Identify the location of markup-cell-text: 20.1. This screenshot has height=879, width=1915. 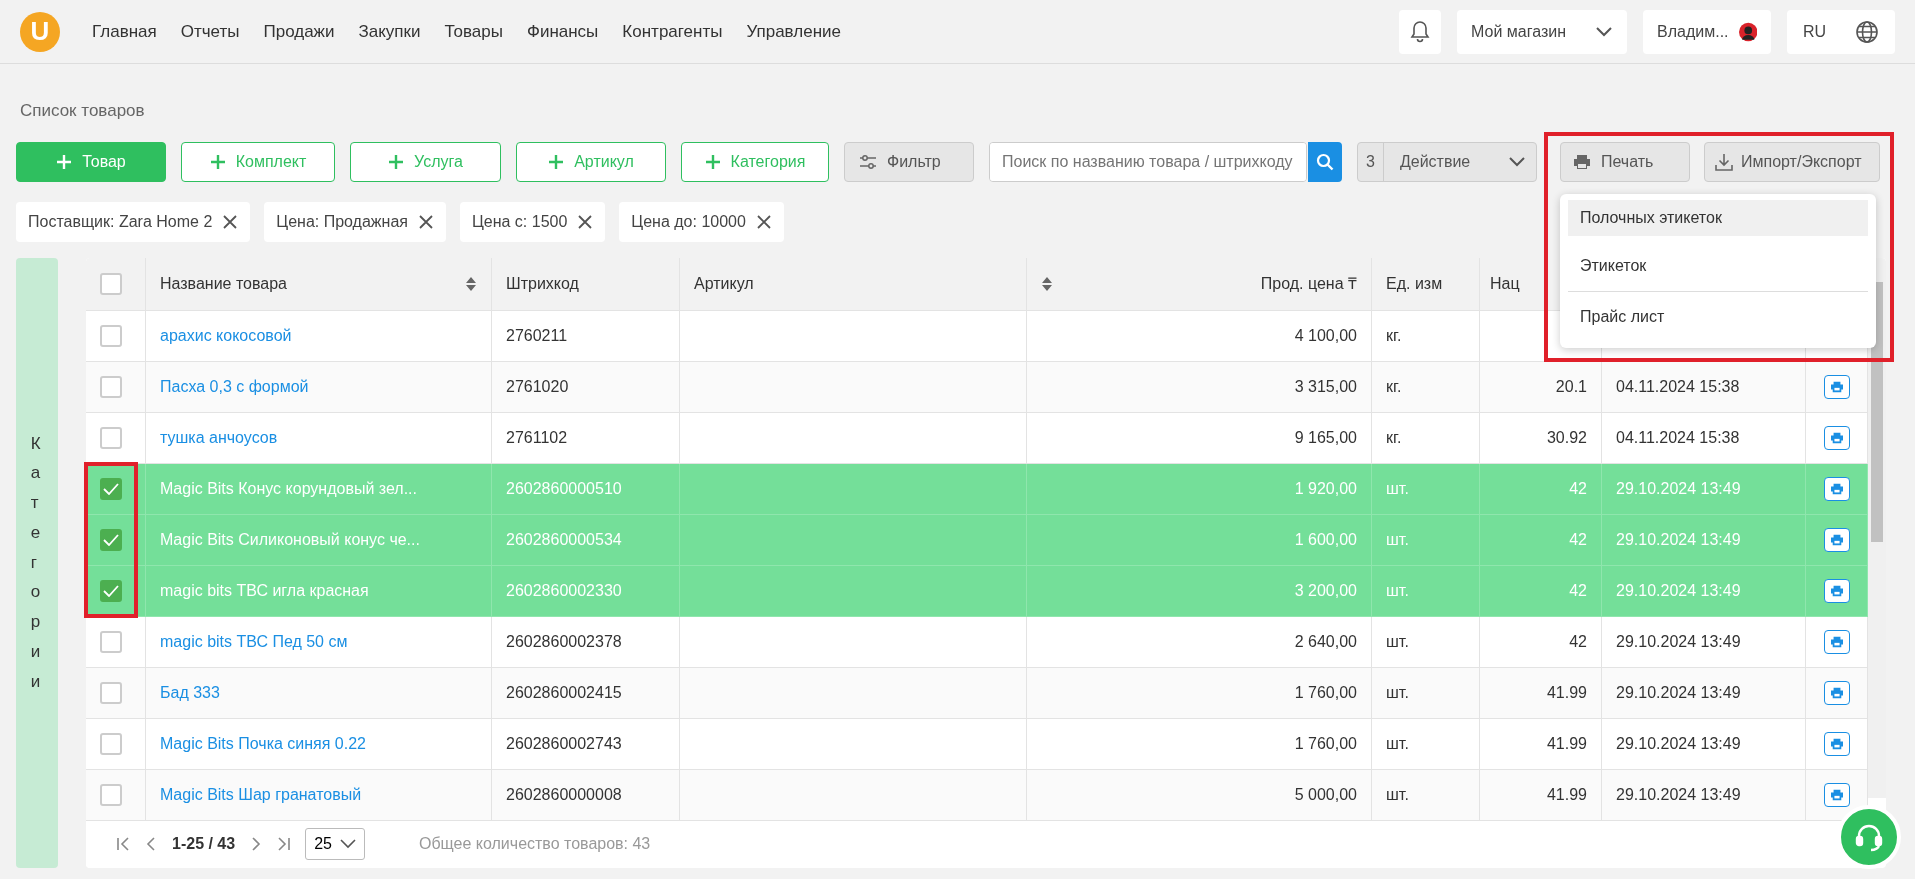
(1571, 386).